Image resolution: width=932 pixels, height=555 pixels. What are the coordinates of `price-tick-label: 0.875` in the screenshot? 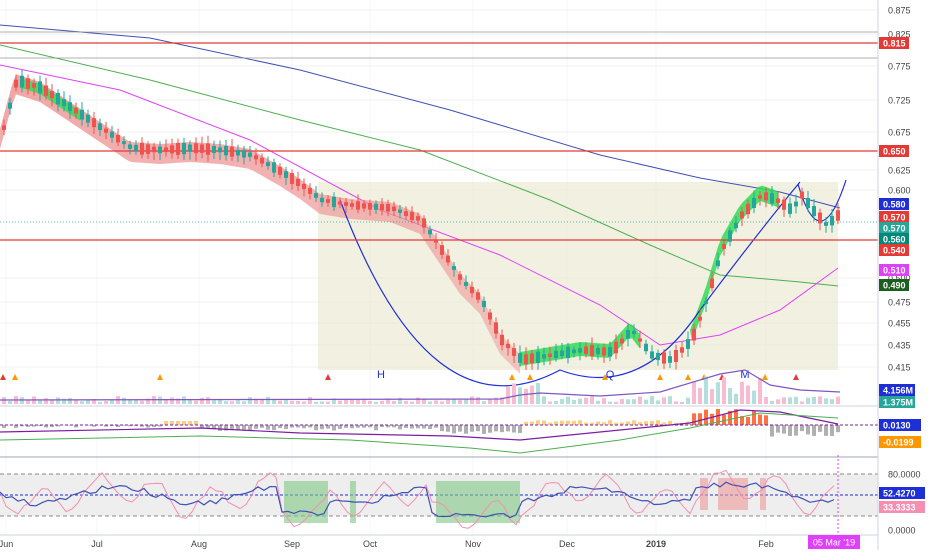 It's located at (899, 11).